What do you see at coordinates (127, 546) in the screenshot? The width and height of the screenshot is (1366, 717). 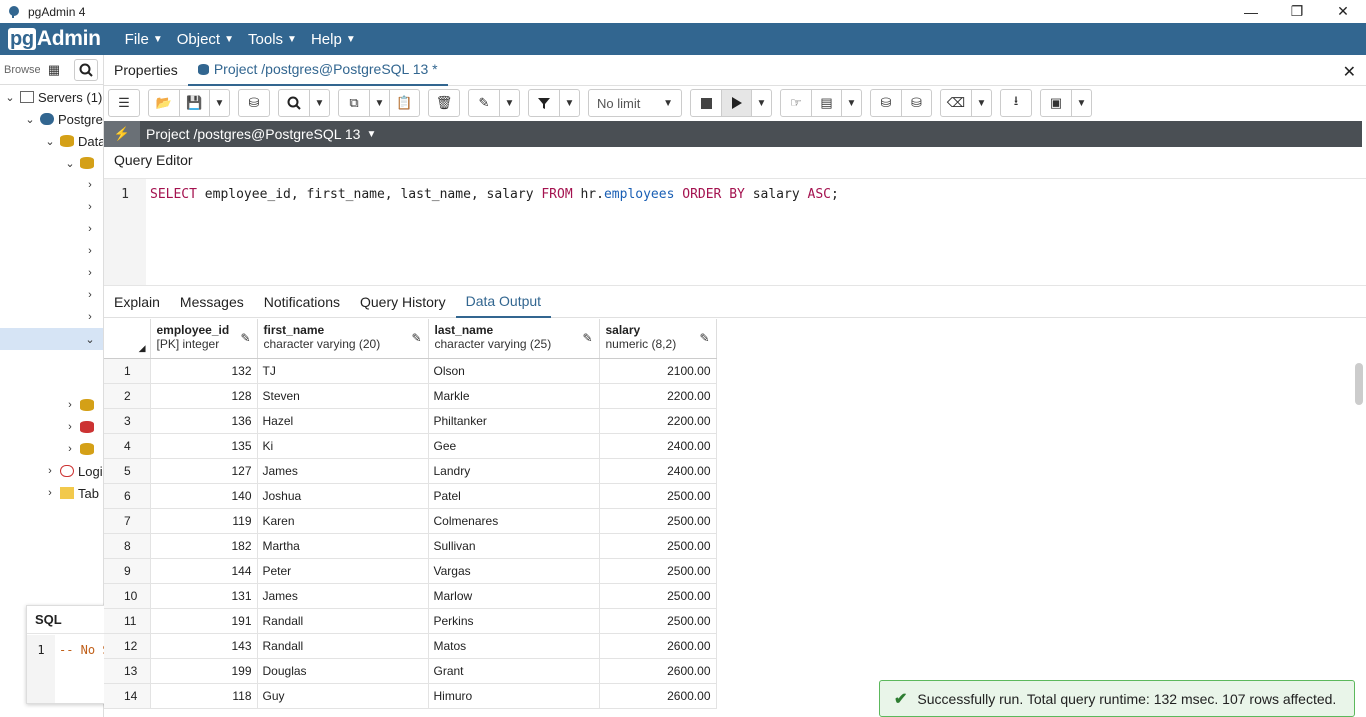 I see `row-number: 8` at bounding box center [127, 546].